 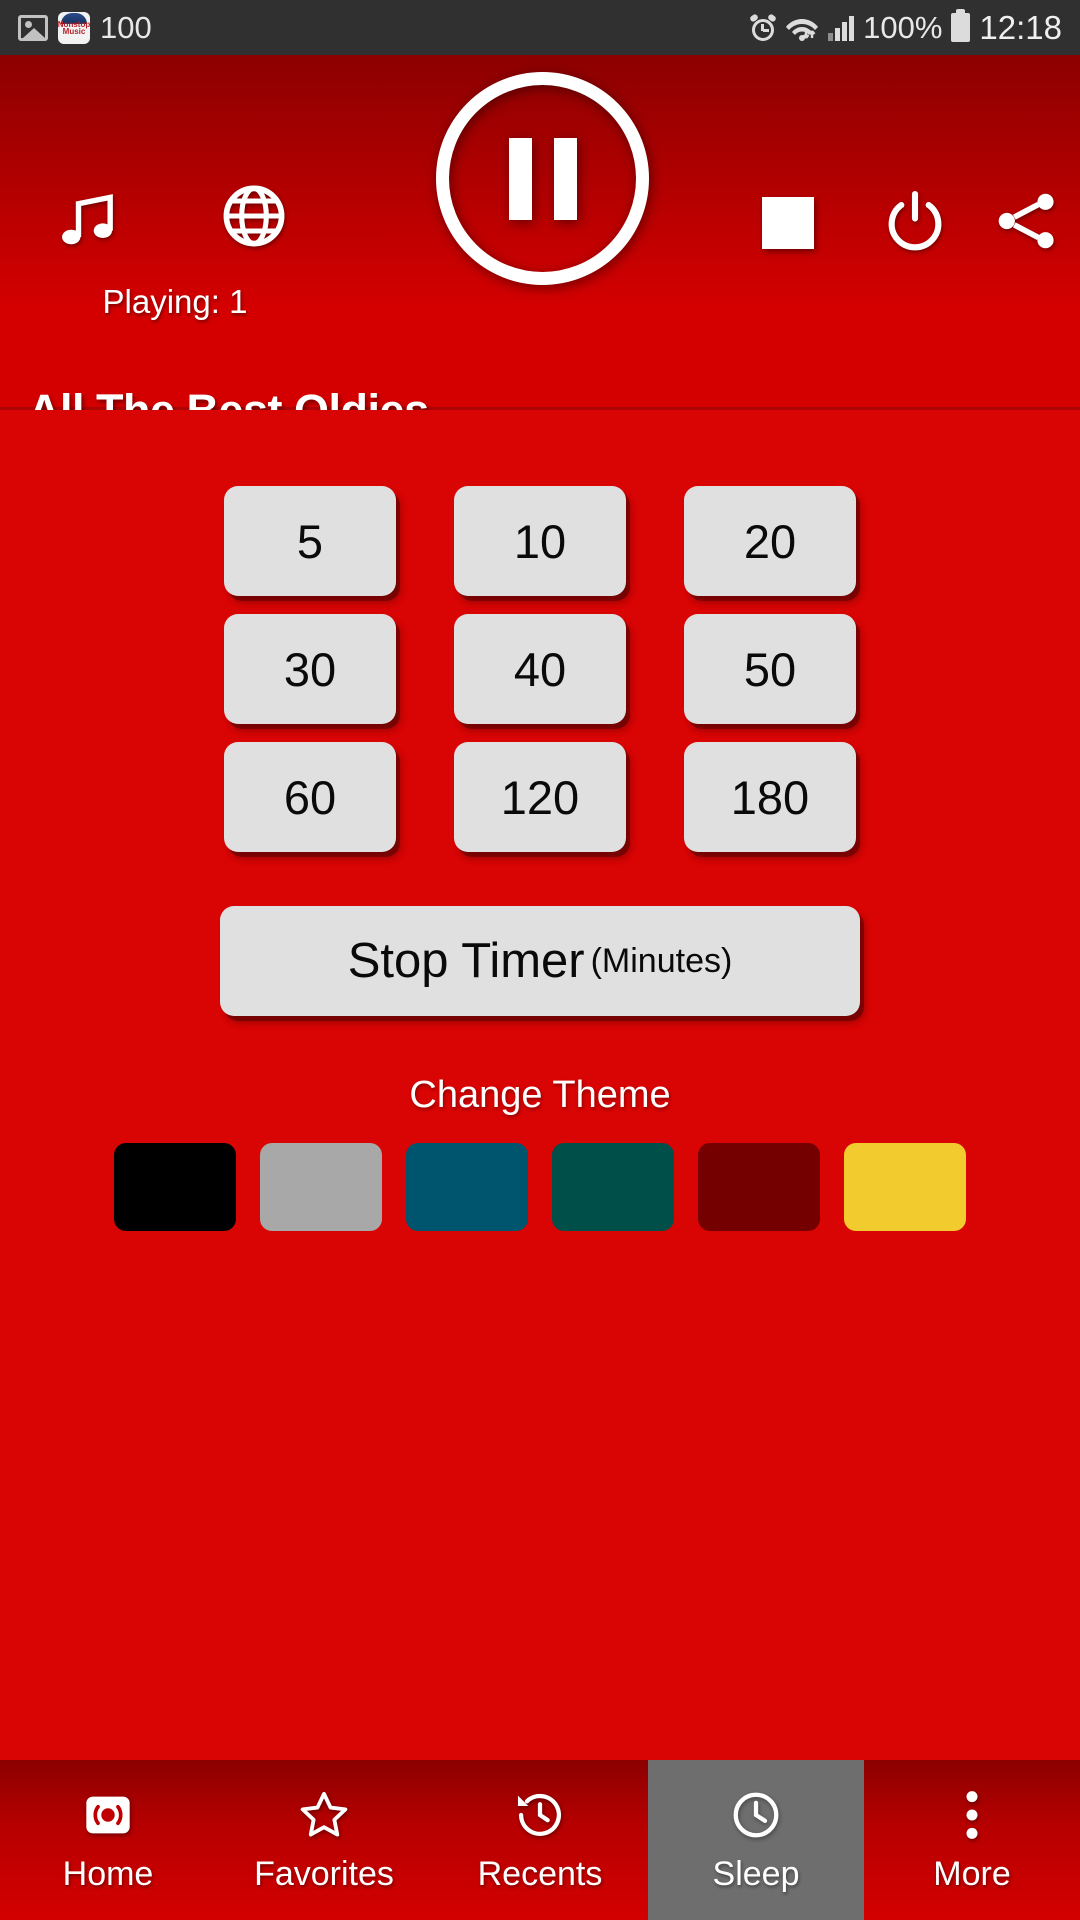 I want to click on status-bar-left: Nonstop Music 100, so click(x=85, y=27).